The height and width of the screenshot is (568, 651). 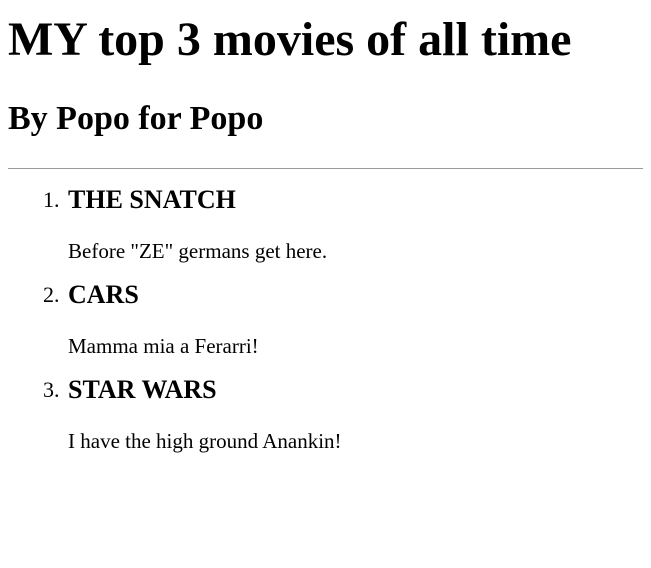 What do you see at coordinates (205, 441) in the screenshot?
I see `movie-description: I have the high ground Anankin!` at bounding box center [205, 441].